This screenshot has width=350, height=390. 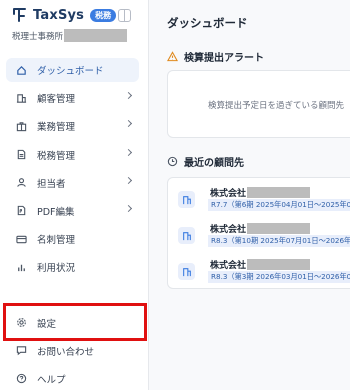 I want to click on client-period-tag: R8.3（第3期 2026年03月01日～2026年0, so click(x=279, y=277).